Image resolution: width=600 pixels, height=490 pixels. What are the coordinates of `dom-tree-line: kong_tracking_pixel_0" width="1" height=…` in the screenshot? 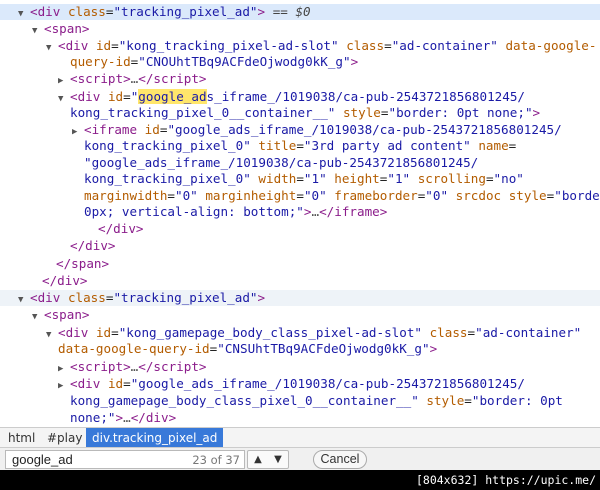 It's located at (300, 179).